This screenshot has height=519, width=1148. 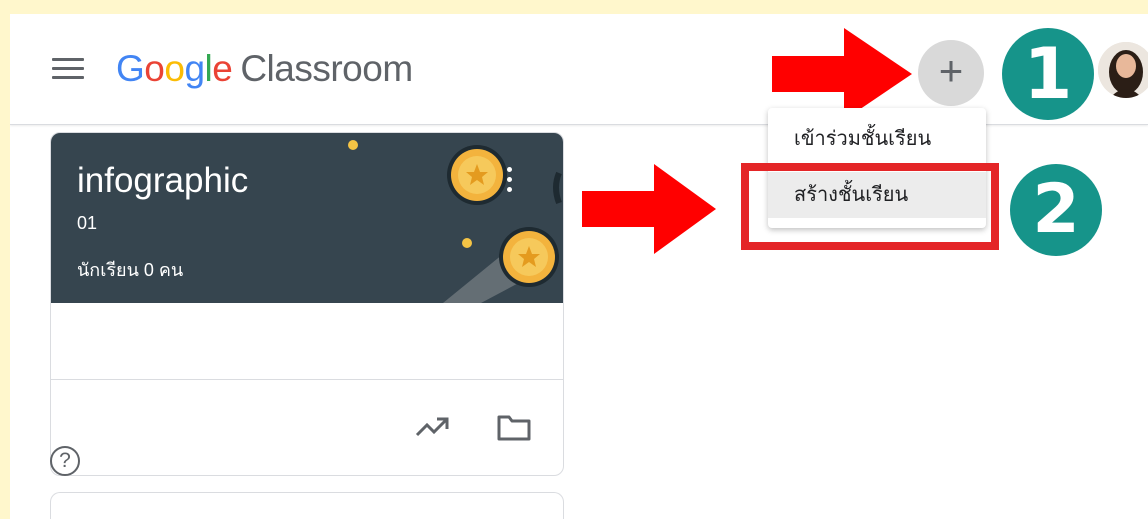 I want to click on card-divider, so click(x=307, y=379).